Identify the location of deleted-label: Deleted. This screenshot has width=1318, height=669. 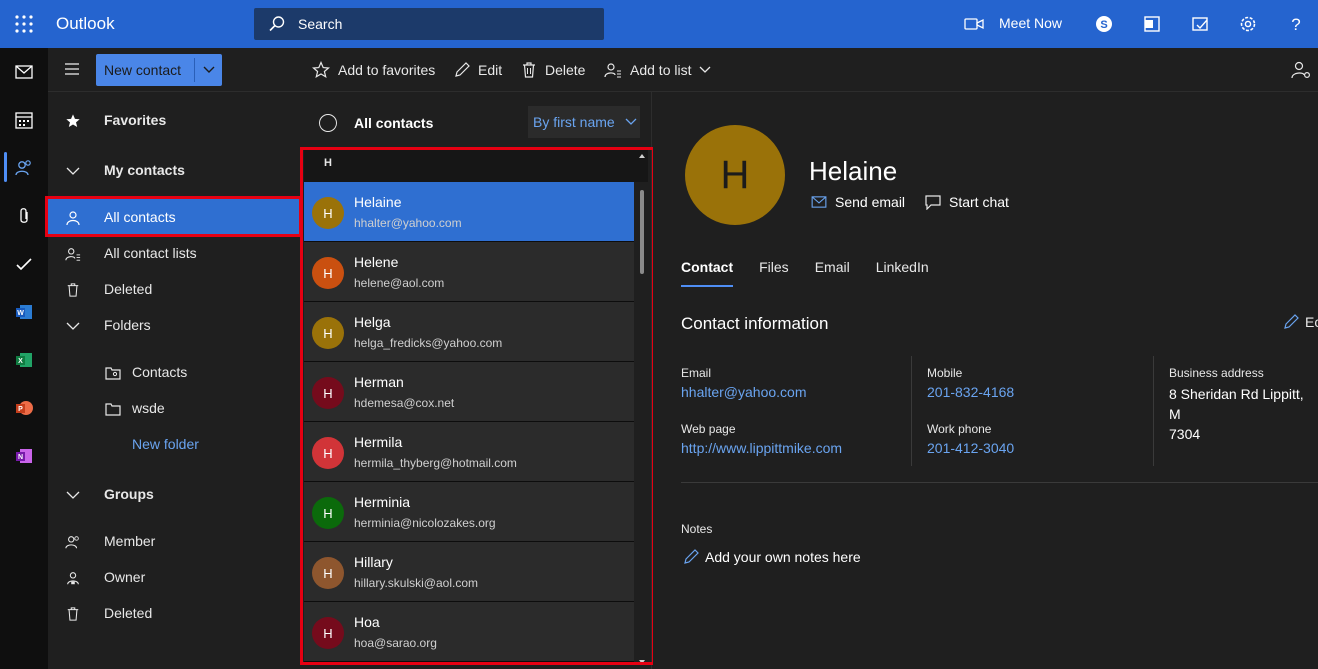
(128, 289).